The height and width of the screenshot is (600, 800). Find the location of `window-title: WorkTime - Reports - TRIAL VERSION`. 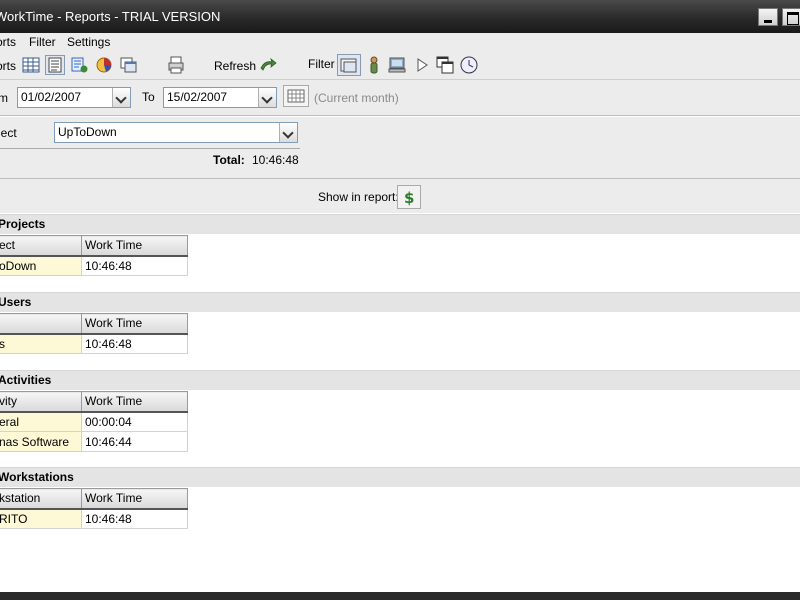

window-title: WorkTime - Reports - TRIAL VERSION is located at coordinates (110, 16).